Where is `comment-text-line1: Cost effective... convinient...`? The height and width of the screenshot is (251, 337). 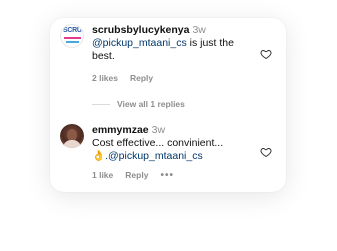 comment-text-line1: Cost effective... convinient... is located at coordinates (158, 143).